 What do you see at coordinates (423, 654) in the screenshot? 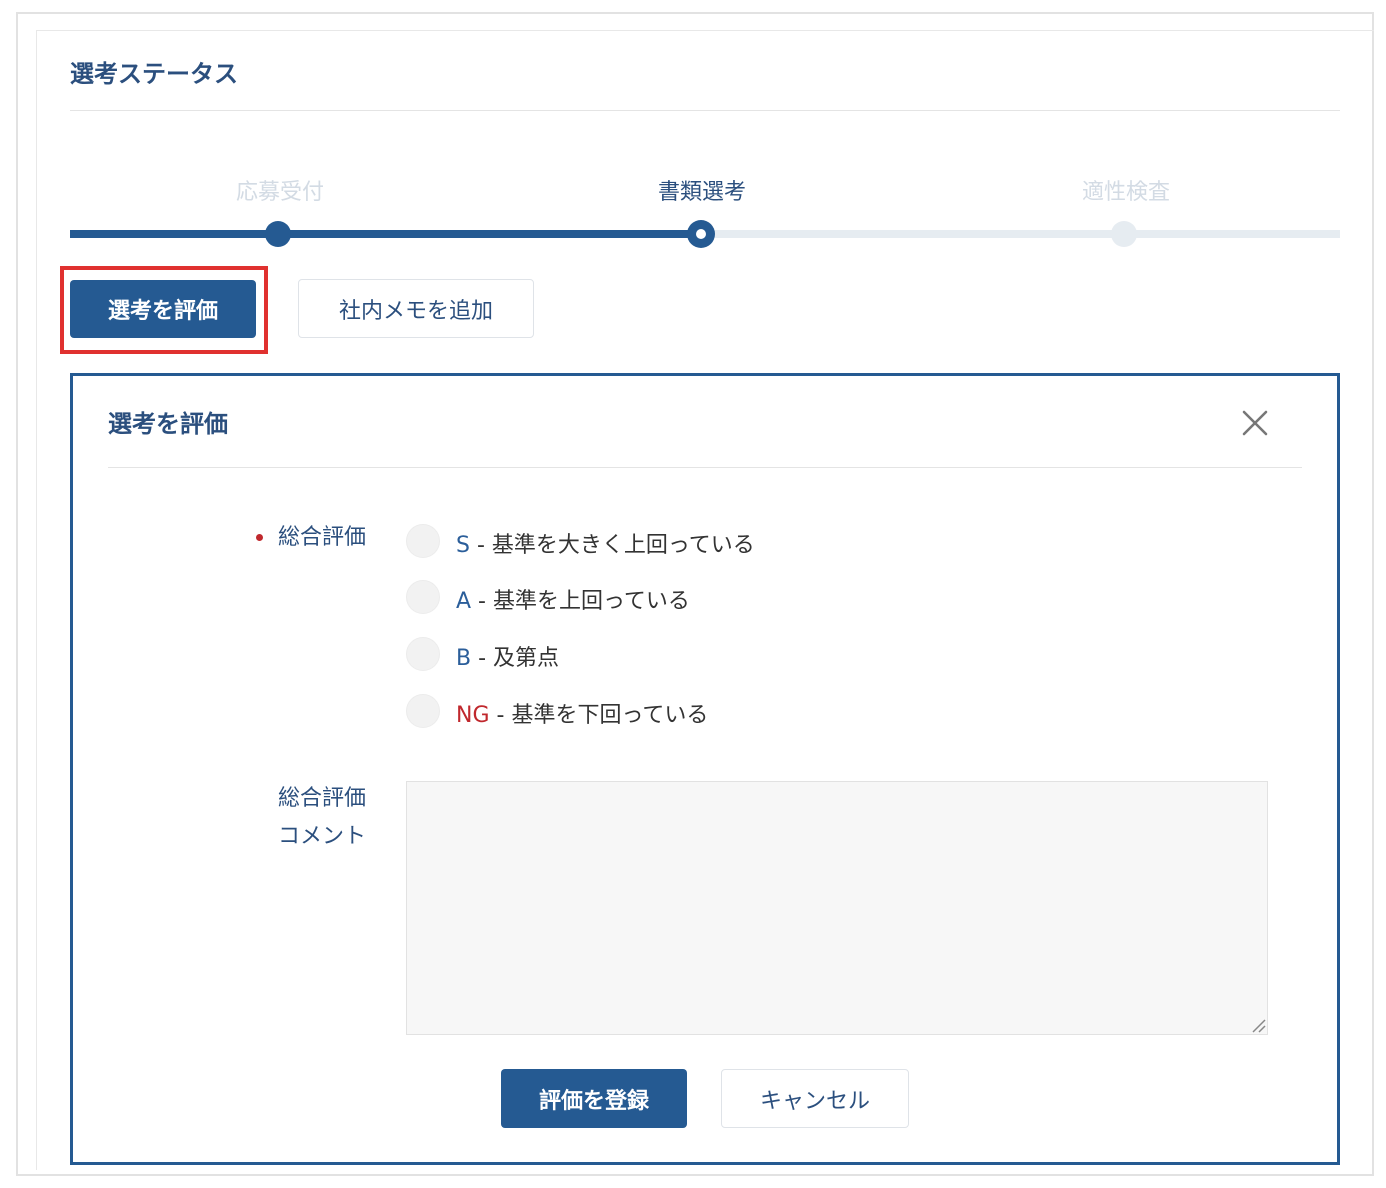
I see `radio-grade-b` at bounding box center [423, 654].